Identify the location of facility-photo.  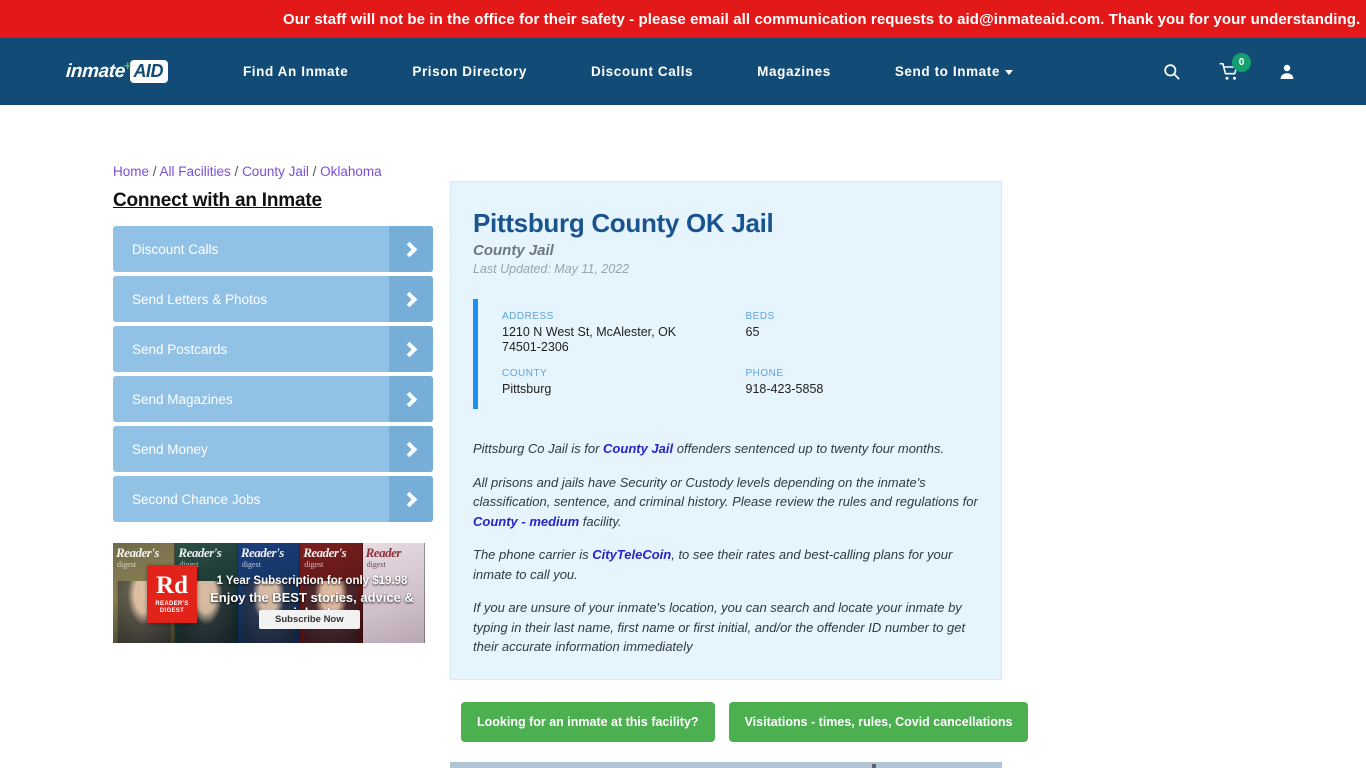
(726, 764).